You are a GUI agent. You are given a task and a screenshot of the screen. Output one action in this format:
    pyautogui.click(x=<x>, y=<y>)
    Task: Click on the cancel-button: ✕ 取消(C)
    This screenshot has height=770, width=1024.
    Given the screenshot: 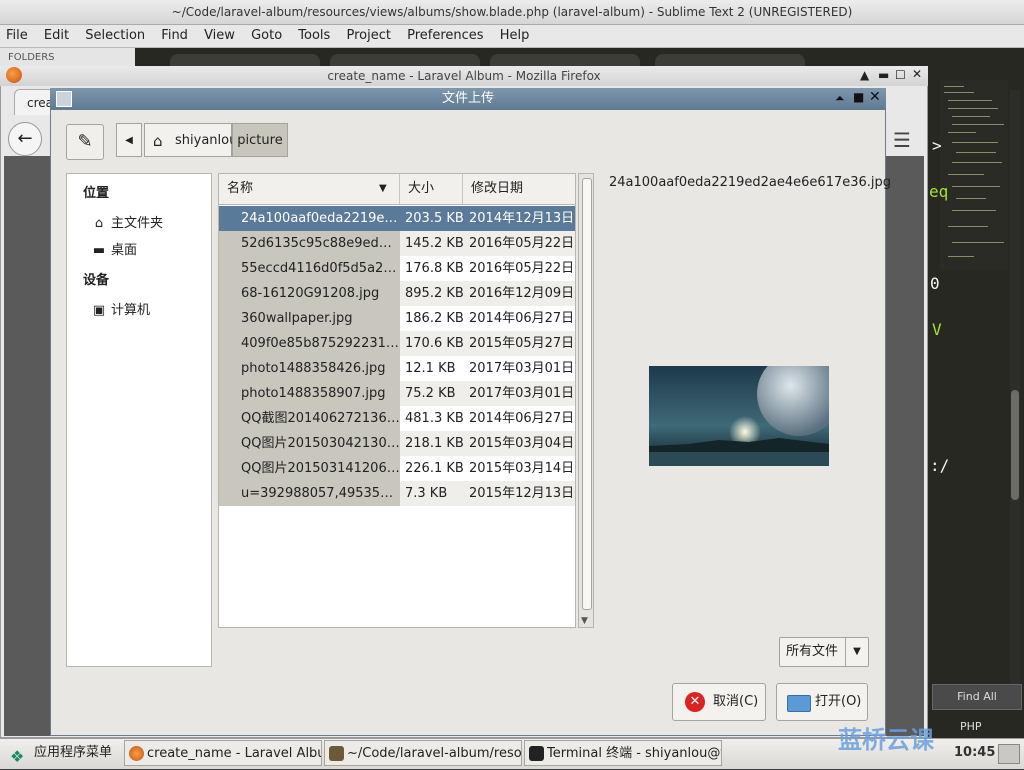 What is the action you would take?
    pyautogui.click(x=719, y=702)
    